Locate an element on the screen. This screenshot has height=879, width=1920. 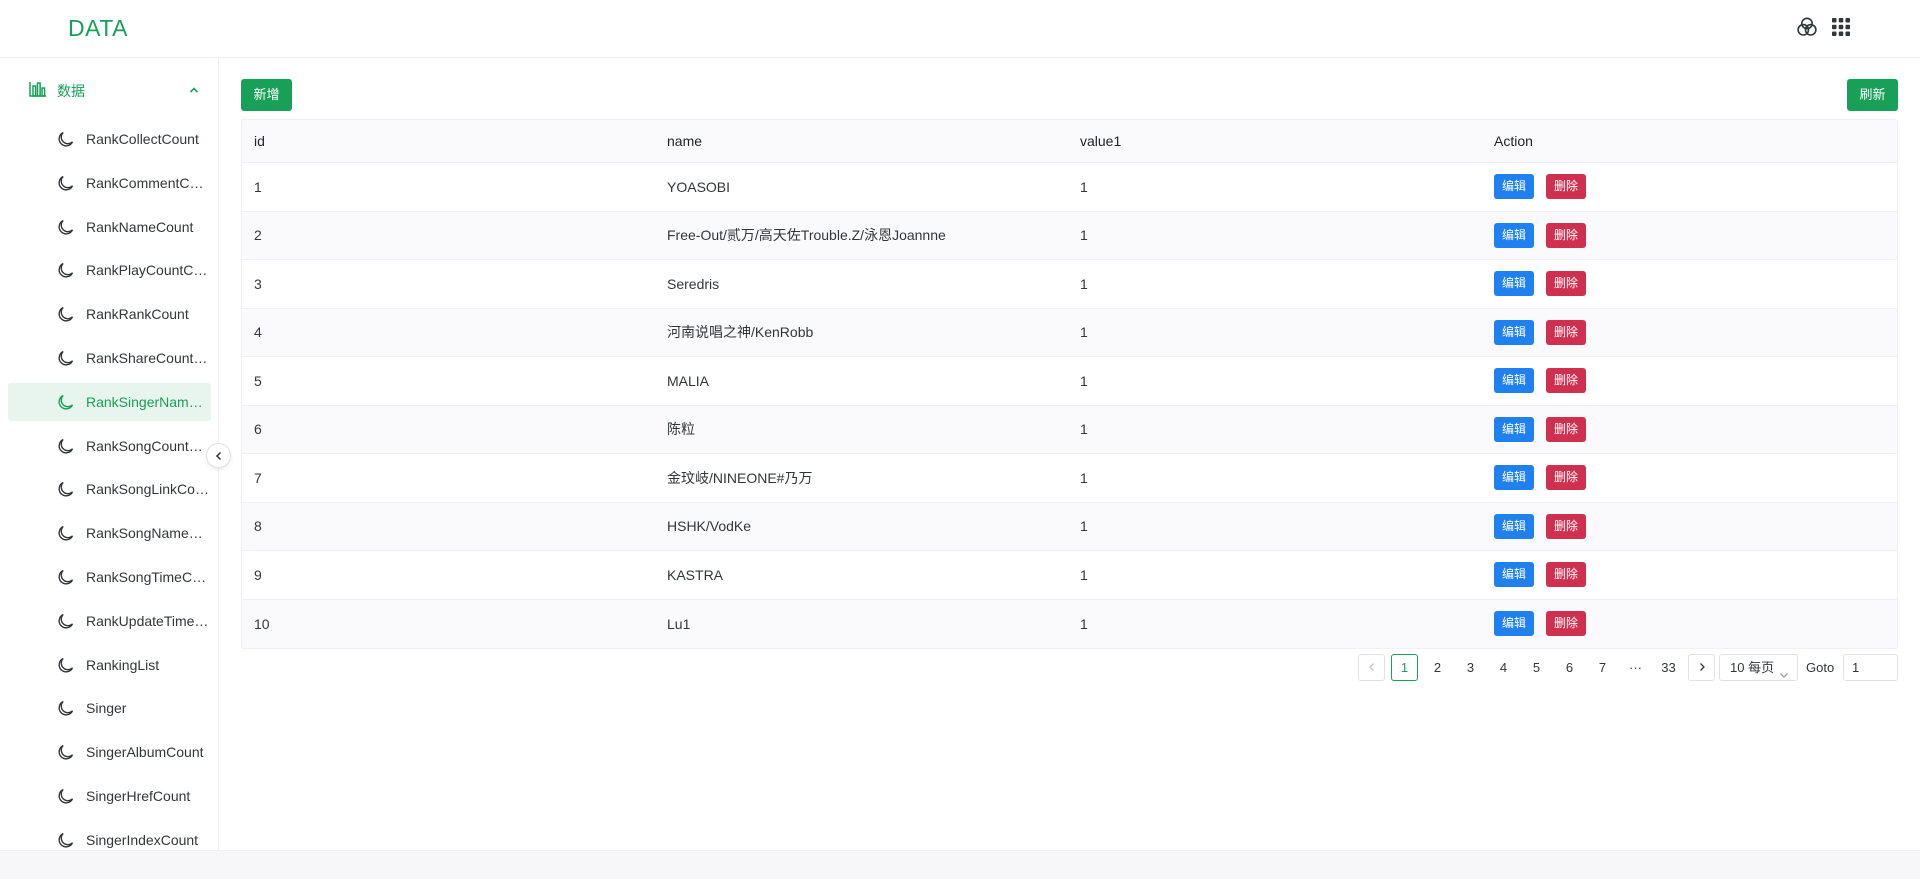
page-7-button: 7 is located at coordinates (1602, 667).